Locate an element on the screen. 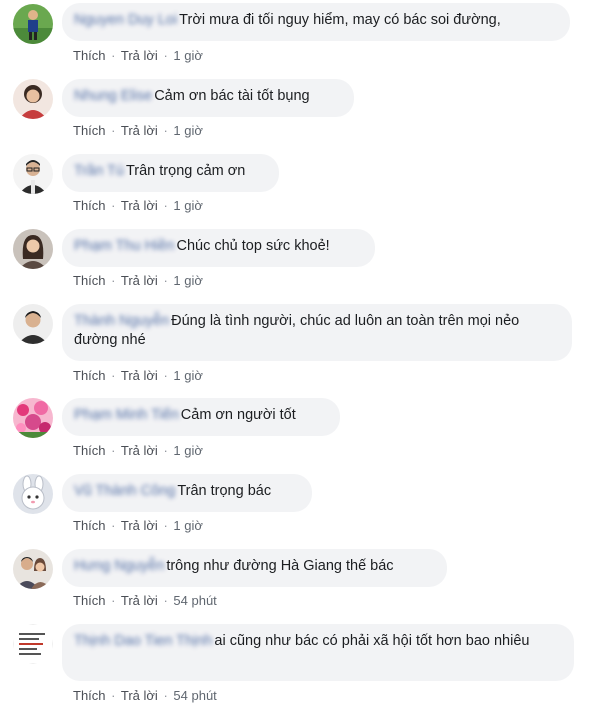 This screenshot has width=600, height=705. comment-author-link: Vũ Thành Công is located at coordinates (124, 491).